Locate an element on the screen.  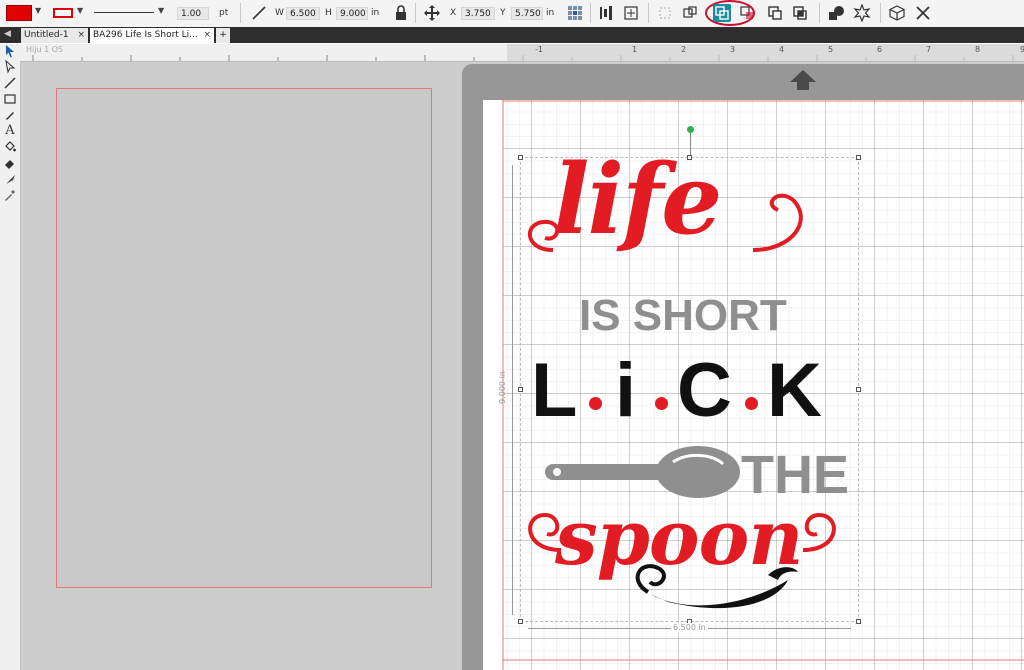
ruler-tick-label: 2 is located at coordinates (684, 49).